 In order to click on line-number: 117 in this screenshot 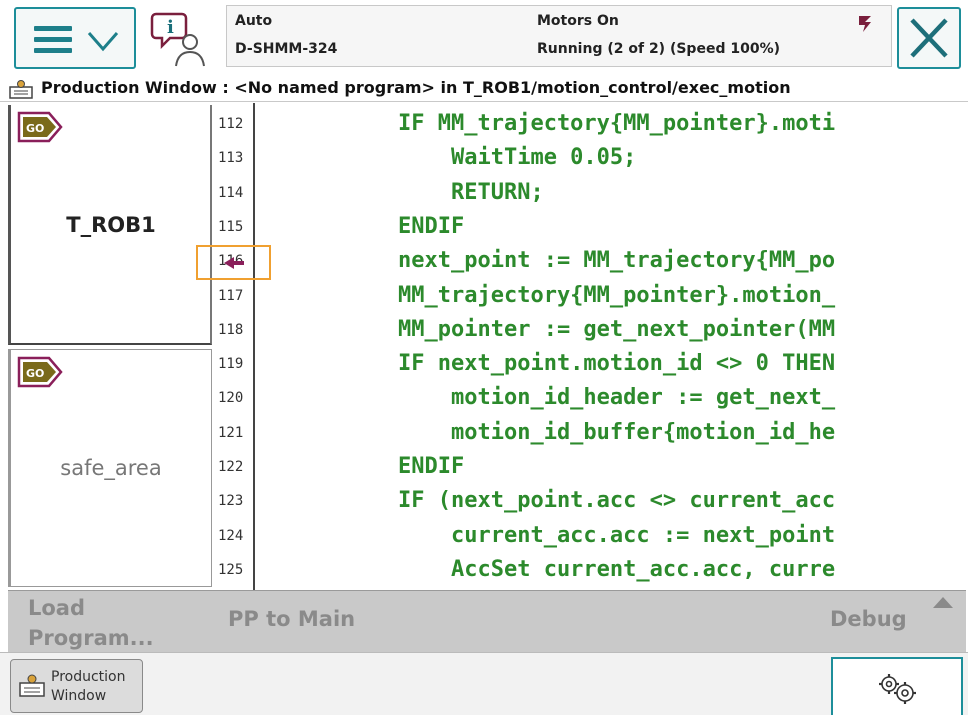, I will do `click(231, 296)`.